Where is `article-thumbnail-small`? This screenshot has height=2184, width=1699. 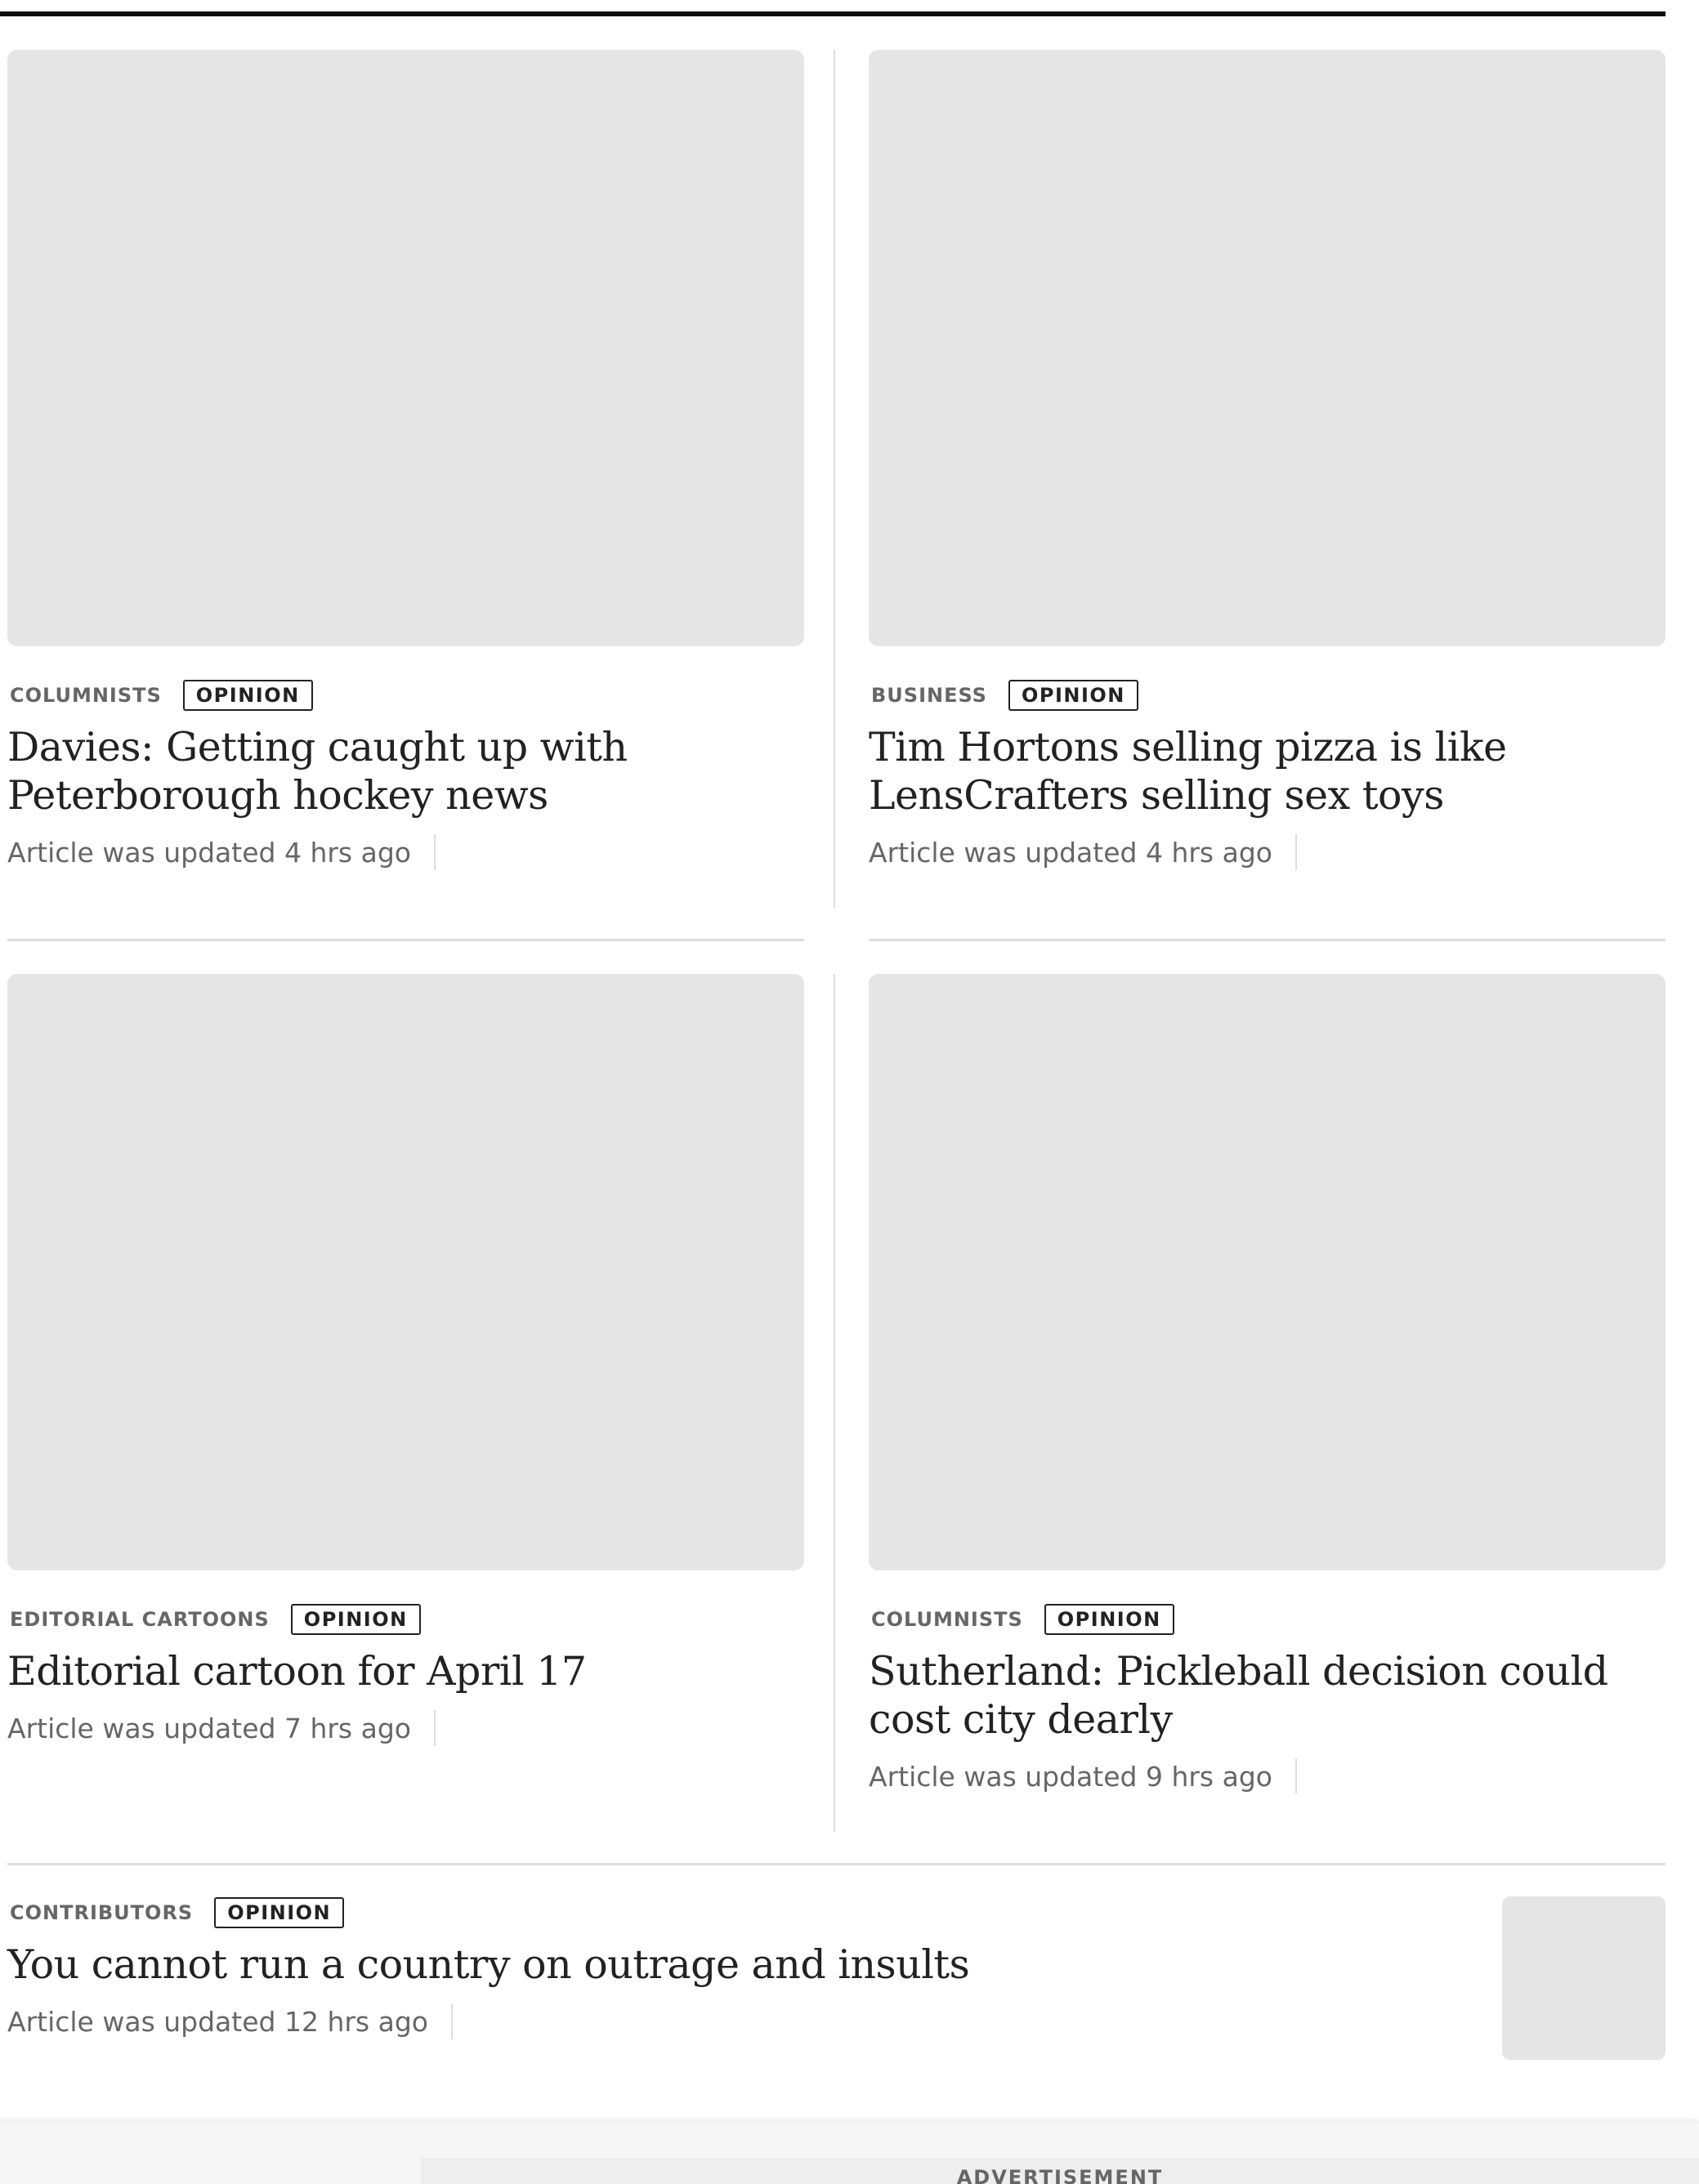 article-thumbnail-small is located at coordinates (1583, 1978).